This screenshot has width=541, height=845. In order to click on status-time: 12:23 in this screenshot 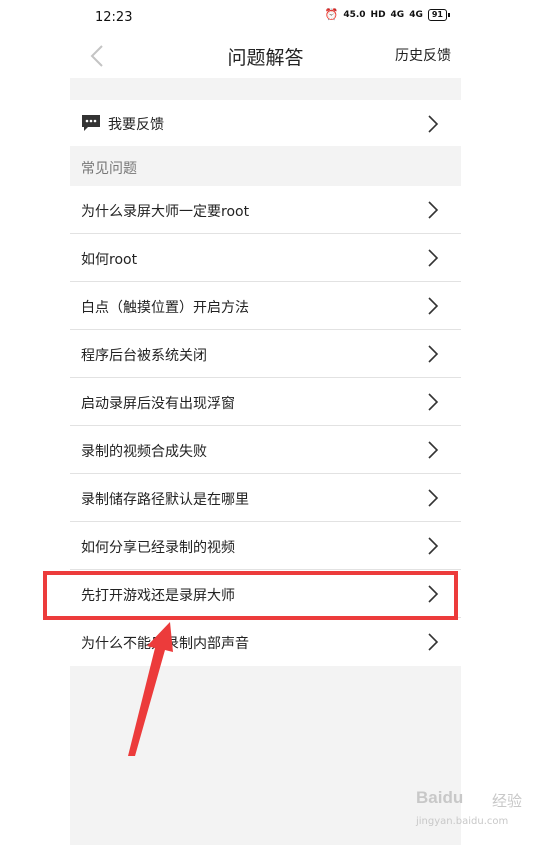, I will do `click(114, 17)`.